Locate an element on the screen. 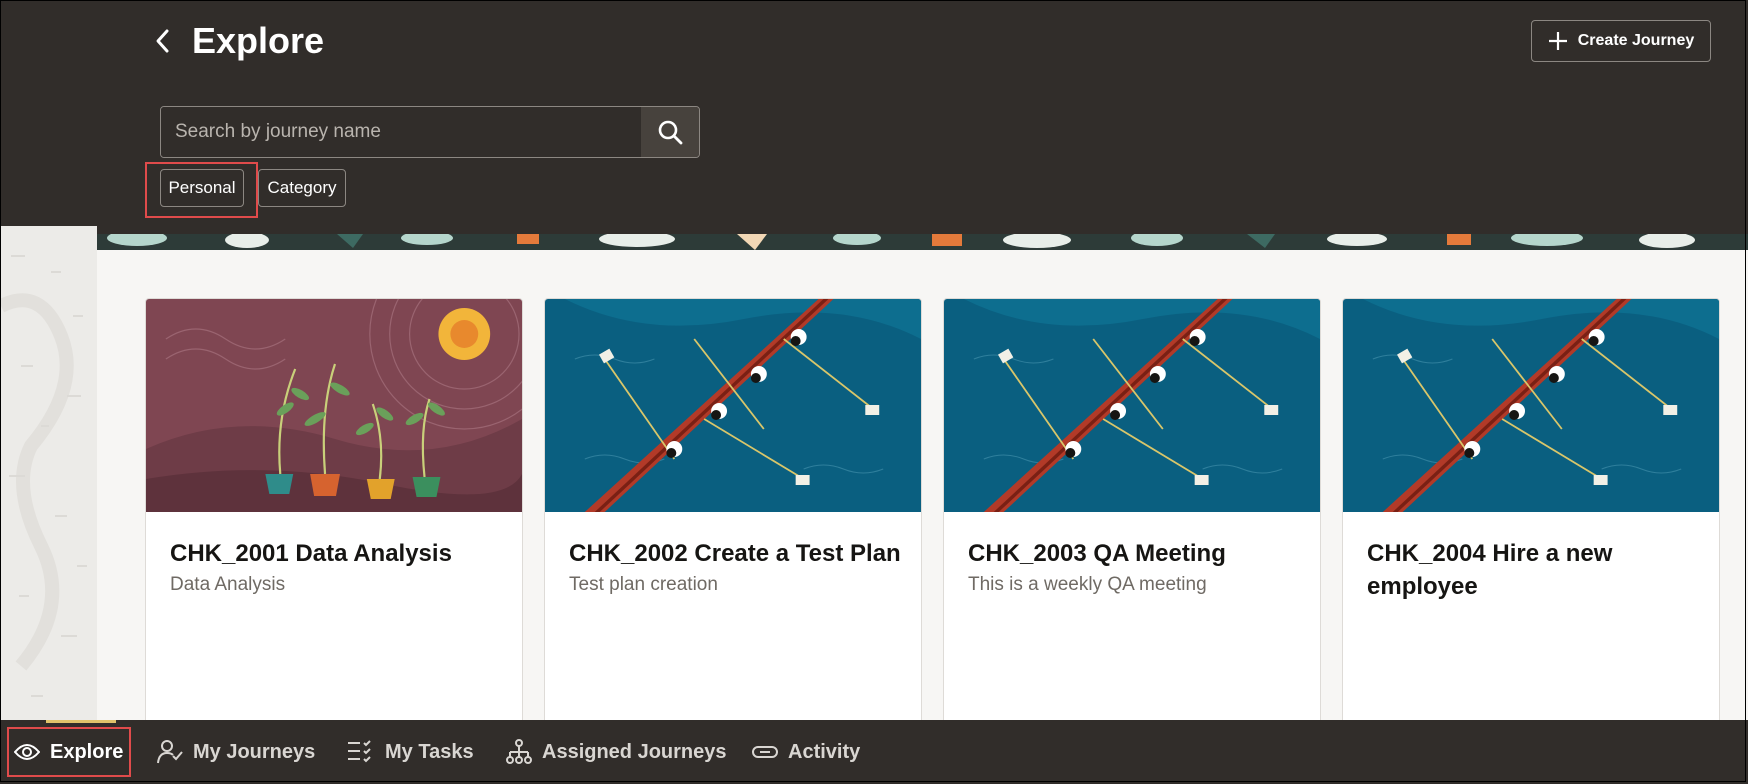  nav-item-explore: Explore is located at coordinates (68, 752).